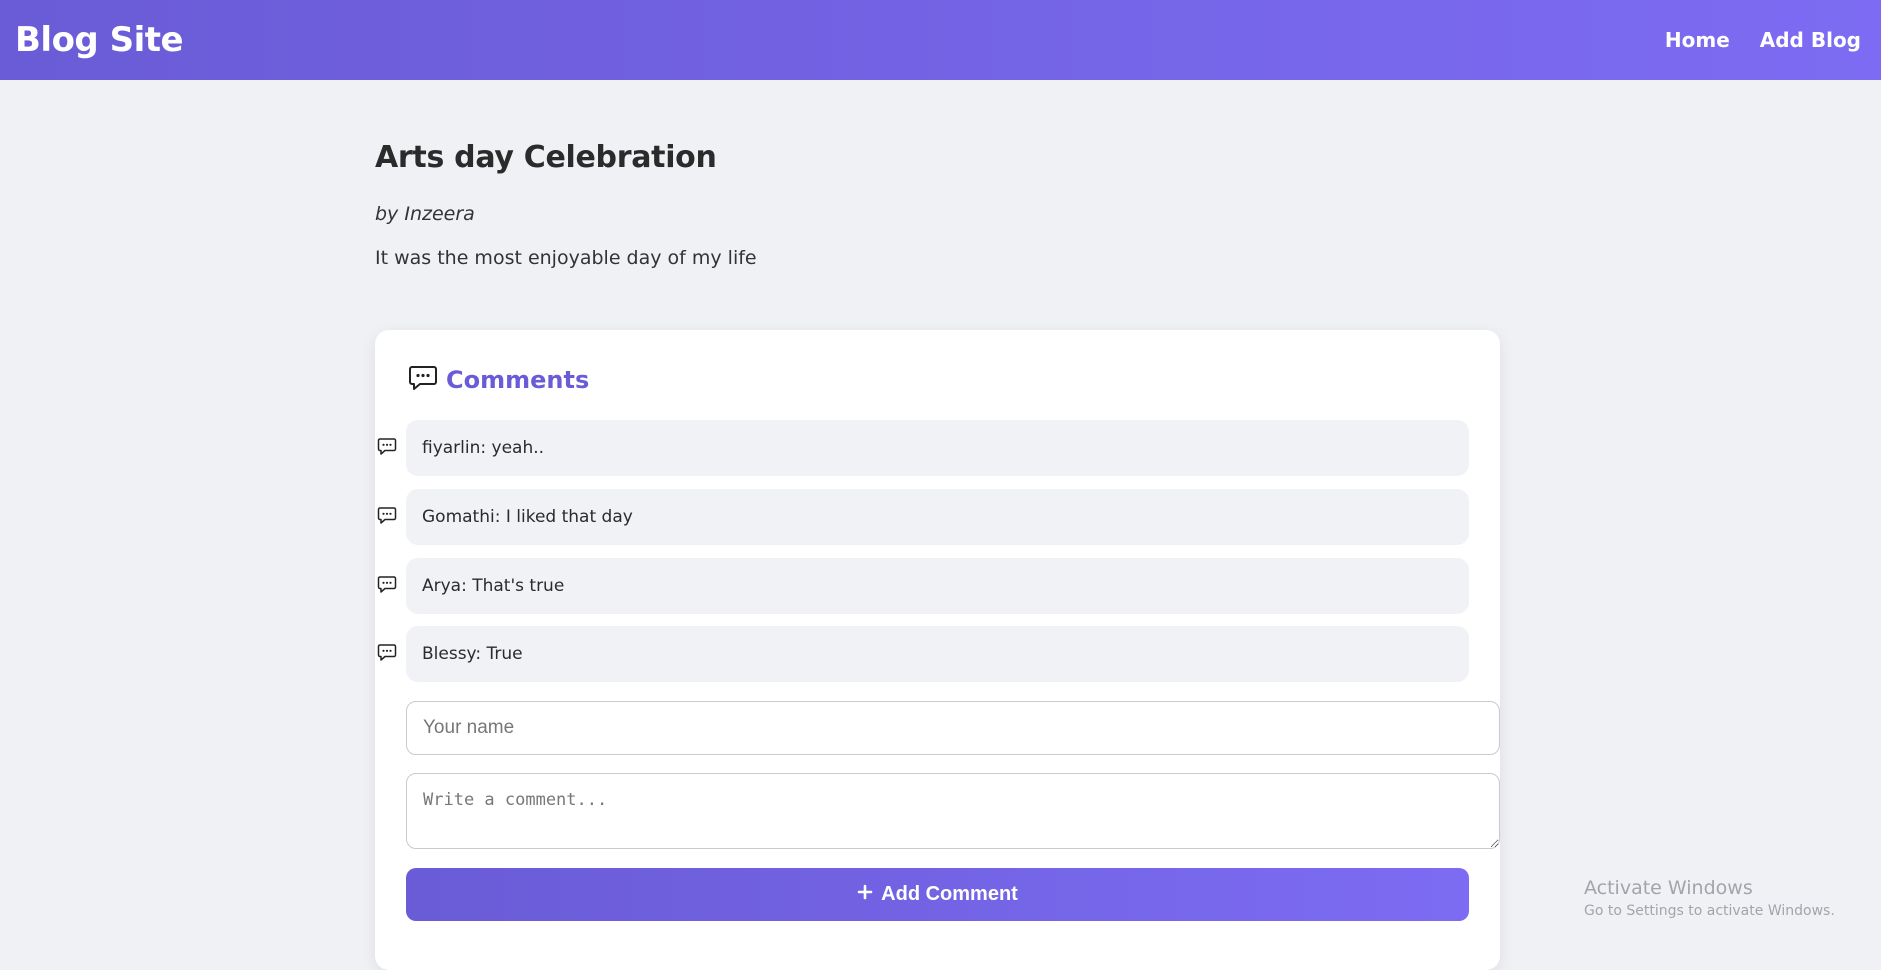  I want to click on comments-header: Comments, so click(498, 380).